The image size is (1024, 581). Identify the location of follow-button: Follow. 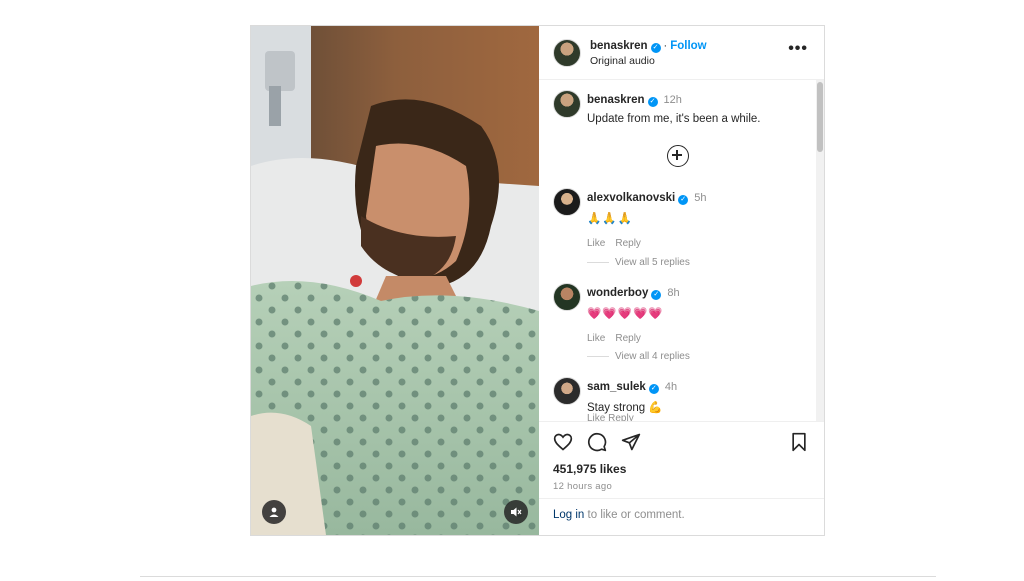
(688, 46).